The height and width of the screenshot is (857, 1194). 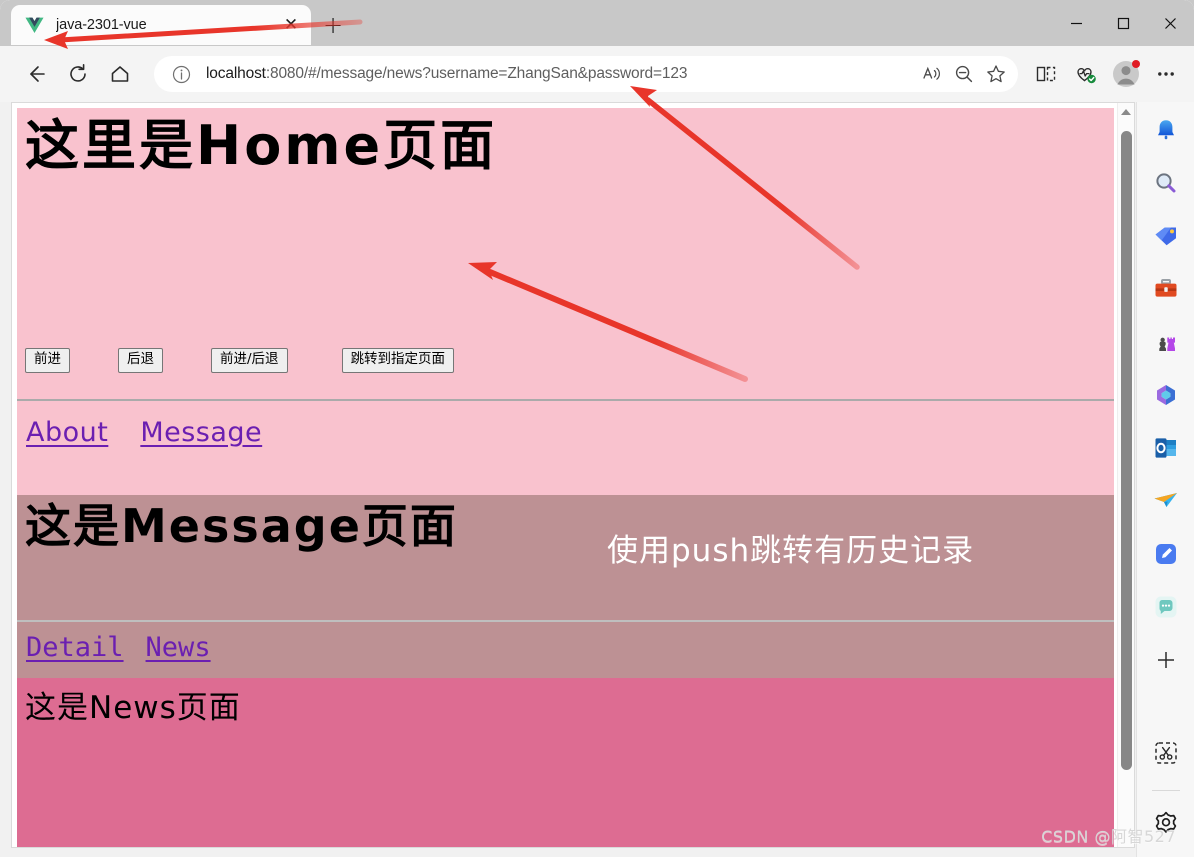 I want to click on web-capture-icon, so click(x=1165, y=753).